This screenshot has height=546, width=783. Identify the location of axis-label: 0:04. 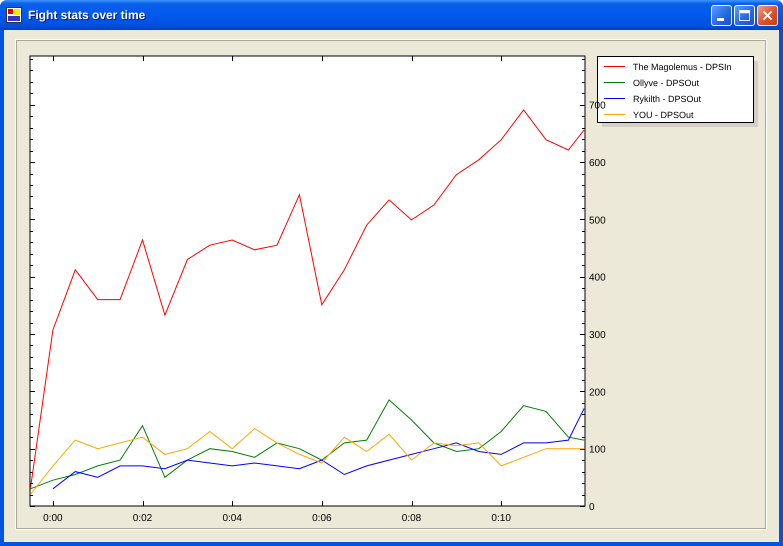
(232, 518).